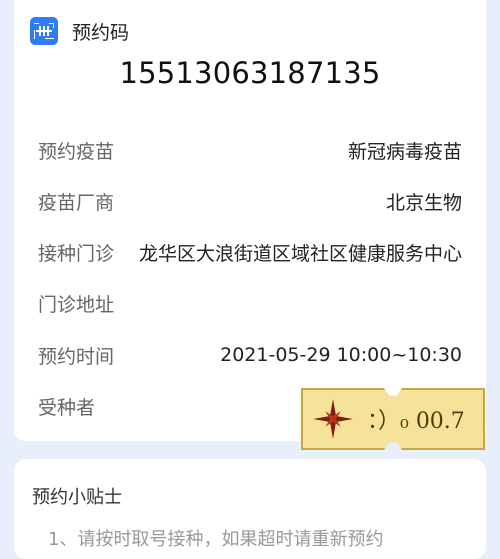  Describe the element at coordinates (77, 497) in the screenshot. I see `tips-title: 预约小贴士` at that location.